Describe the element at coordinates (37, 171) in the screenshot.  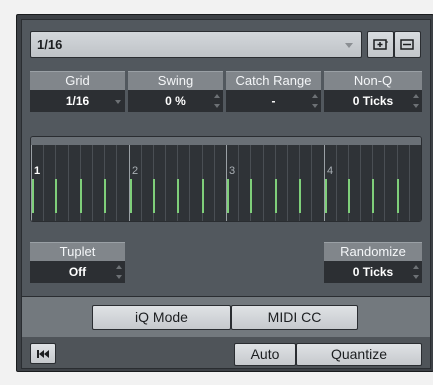
I see `beat-number: 1` at that location.